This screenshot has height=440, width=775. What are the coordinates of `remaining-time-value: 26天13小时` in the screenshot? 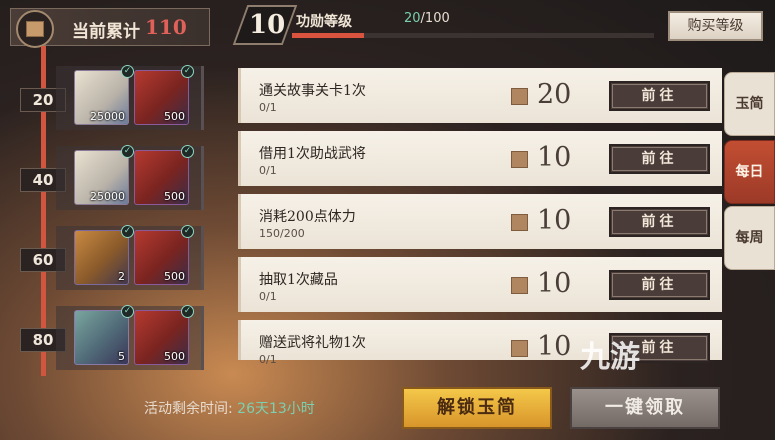 It's located at (276, 409).